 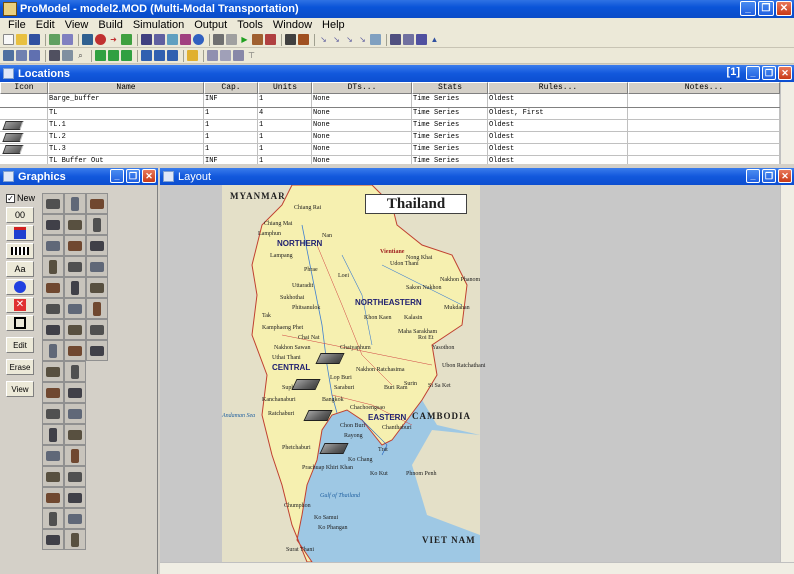 I want to click on col-cap-header: Cap., so click(x=231, y=88).